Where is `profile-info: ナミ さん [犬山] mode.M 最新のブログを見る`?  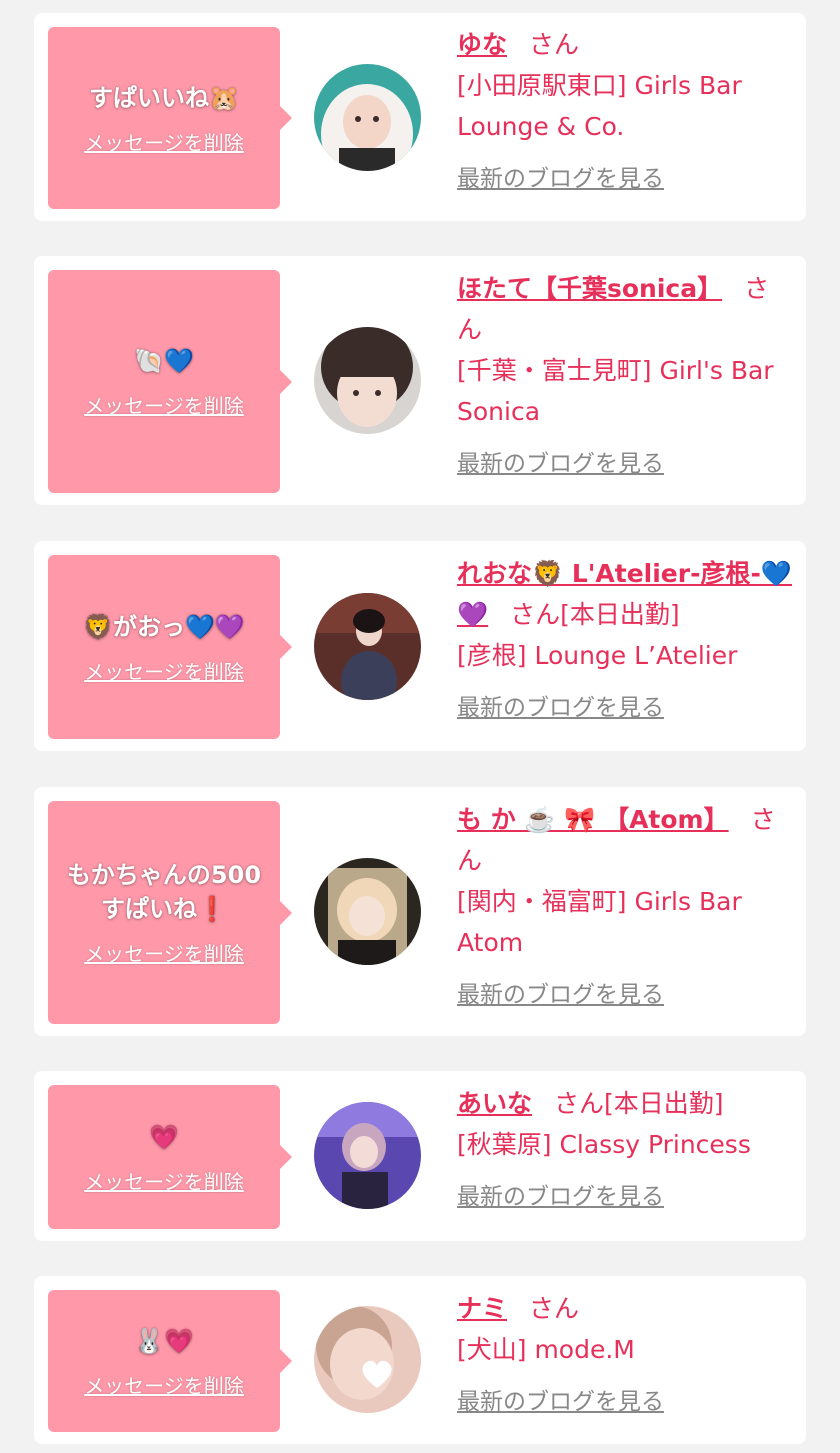
profile-info: ナミ さん [犬山] mode.M 最新のブログを見る is located at coordinates (624, 1355).